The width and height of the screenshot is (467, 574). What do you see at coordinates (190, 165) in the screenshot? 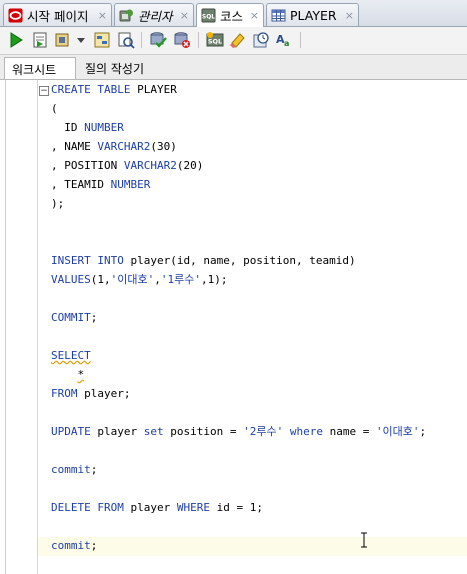
I see `sql-text: (20)` at bounding box center [190, 165].